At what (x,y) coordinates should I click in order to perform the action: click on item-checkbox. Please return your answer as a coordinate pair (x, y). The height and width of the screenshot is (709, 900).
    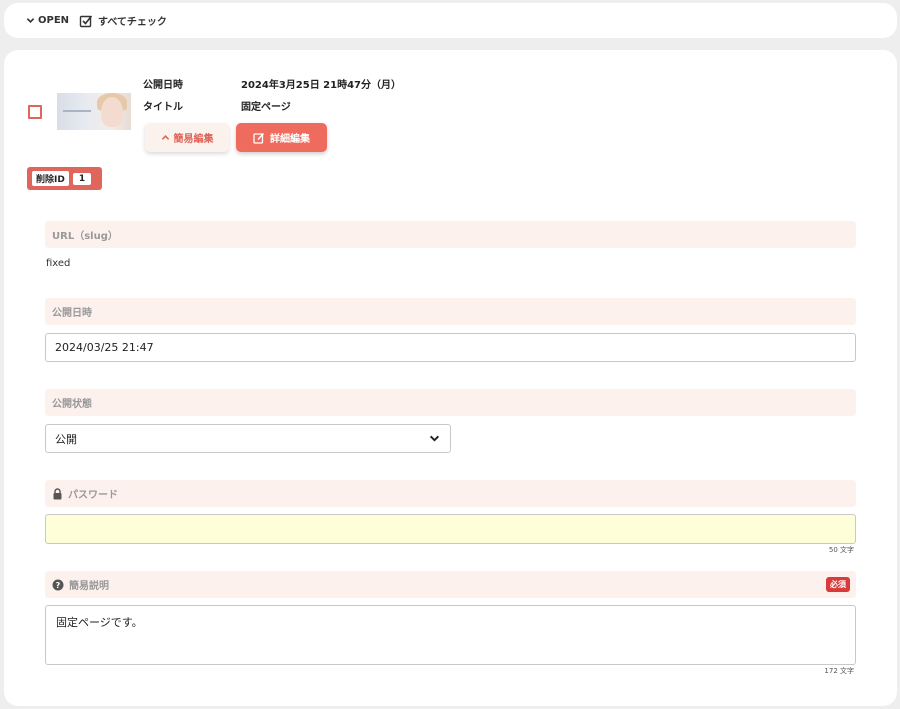
    Looking at the image, I should click on (35, 112).